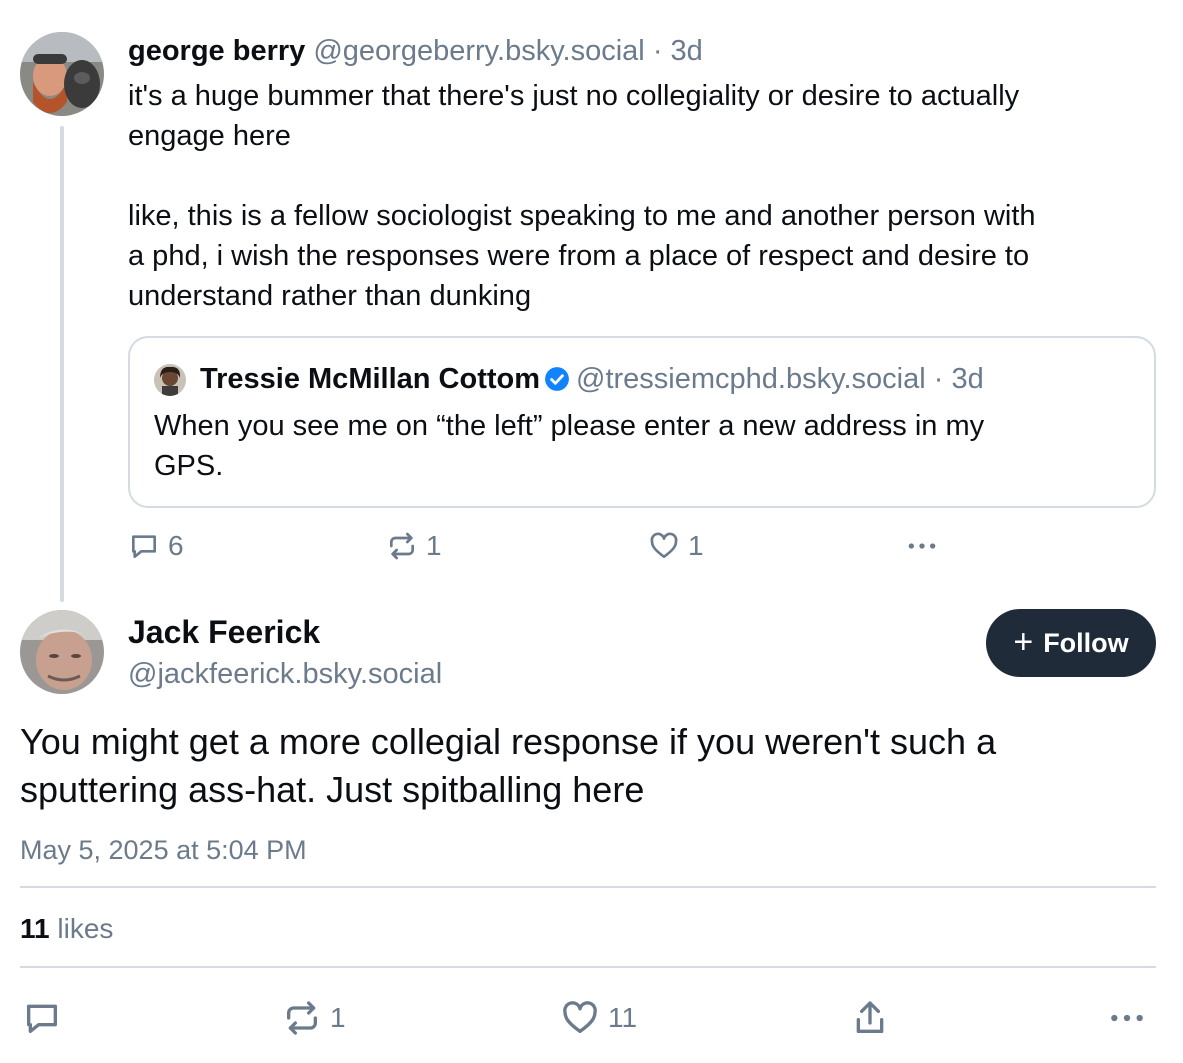 This screenshot has width=1183, height=1063. Describe the element at coordinates (967, 379) in the screenshot. I see `quoted-post-age: 3d` at that location.